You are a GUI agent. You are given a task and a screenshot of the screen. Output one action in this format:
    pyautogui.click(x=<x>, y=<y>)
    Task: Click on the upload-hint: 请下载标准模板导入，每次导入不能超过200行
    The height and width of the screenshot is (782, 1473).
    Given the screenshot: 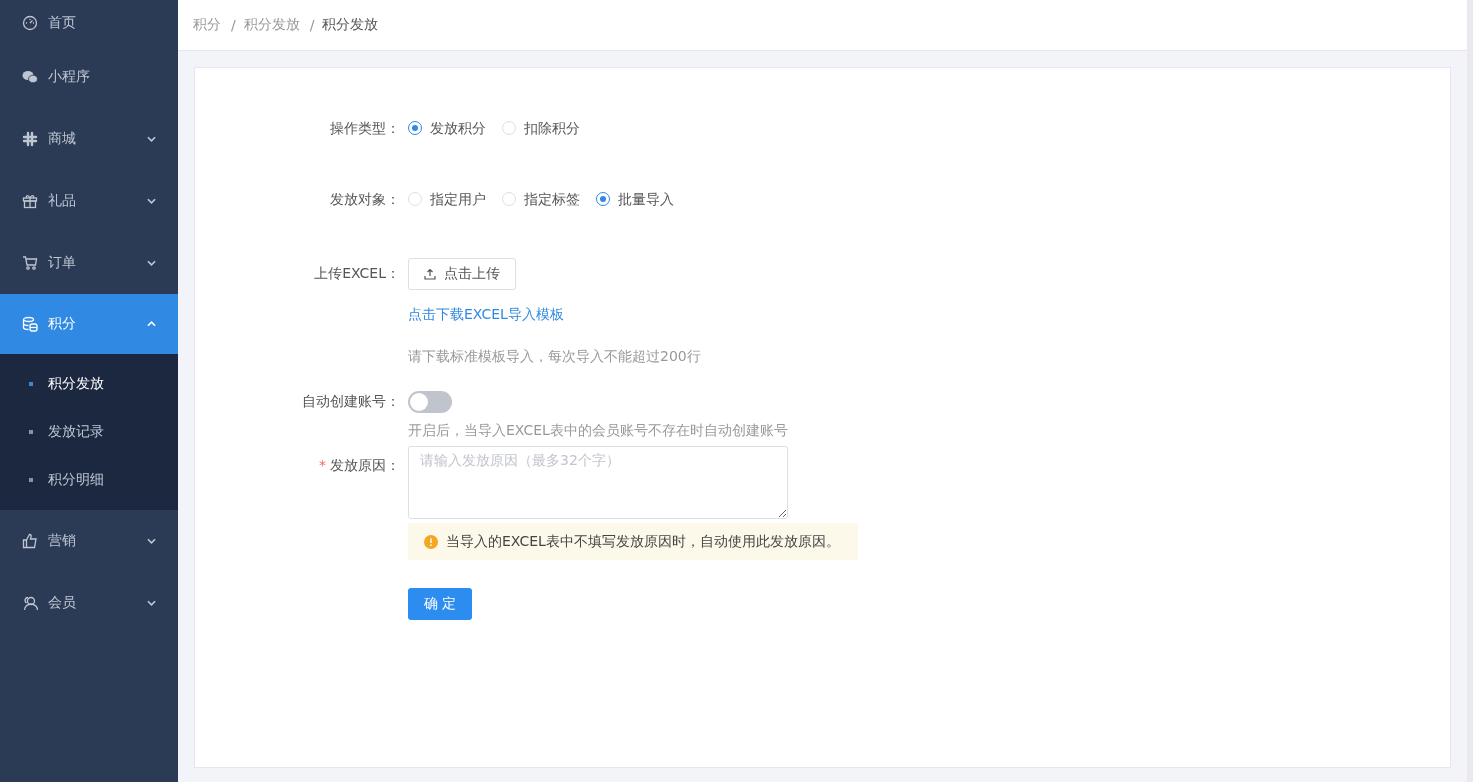 What is the action you would take?
    pyautogui.click(x=554, y=356)
    